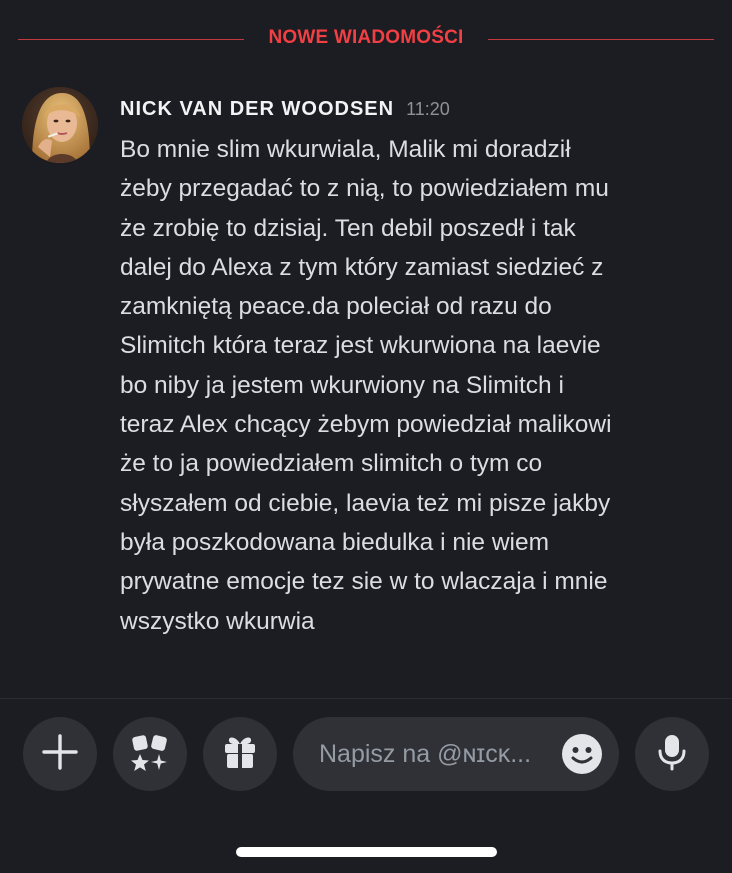 Image resolution: width=732 pixels, height=873 pixels. I want to click on apps-icon, so click(150, 754).